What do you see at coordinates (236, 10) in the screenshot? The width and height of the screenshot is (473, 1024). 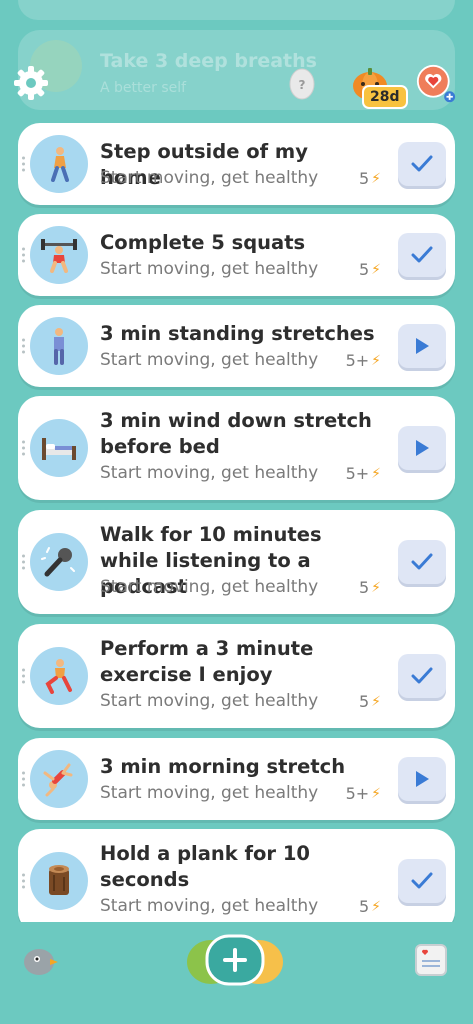 I see `background-card` at bounding box center [236, 10].